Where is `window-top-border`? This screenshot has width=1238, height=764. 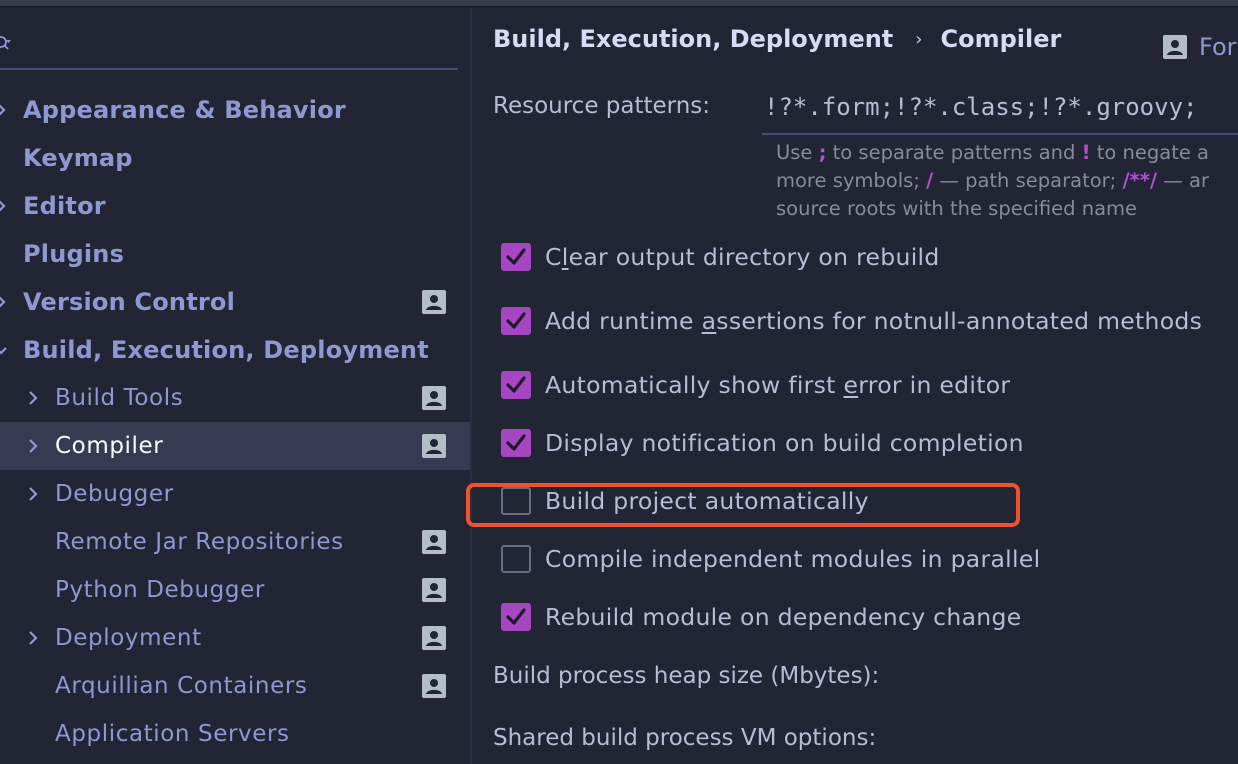 window-top-border is located at coordinates (619, 3).